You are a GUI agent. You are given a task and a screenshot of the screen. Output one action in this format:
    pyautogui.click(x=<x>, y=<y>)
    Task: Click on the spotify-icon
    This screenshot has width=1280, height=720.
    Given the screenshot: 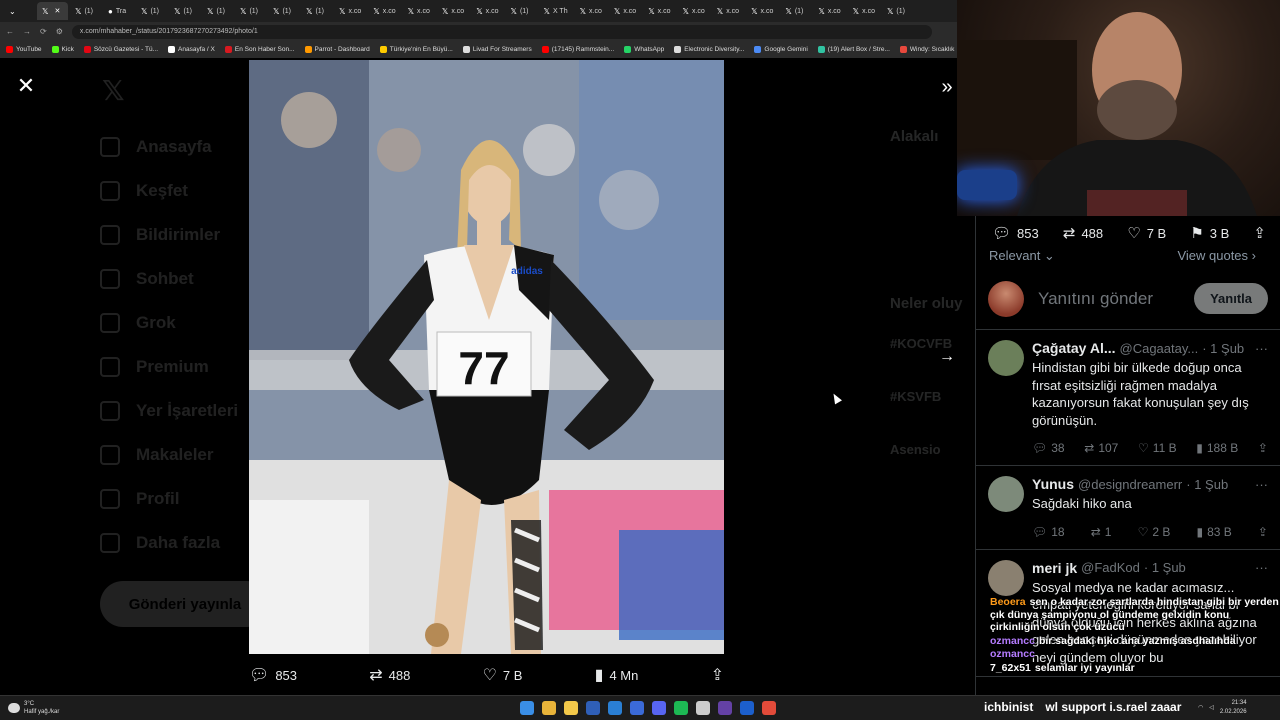 What is the action you would take?
    pyautogui.click(x=681, y=708)
    